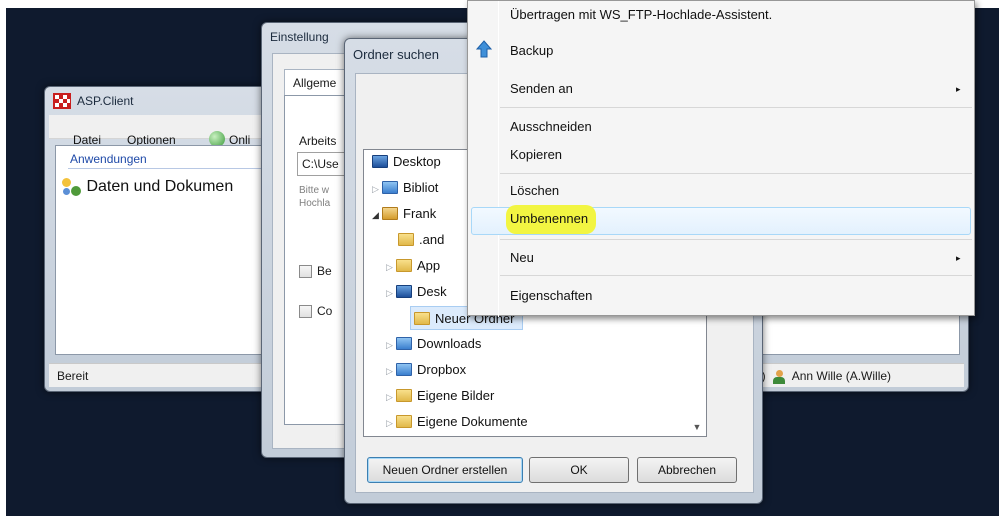  I want to click on menu-item-umbenennen: Umbenennen, so click(551, 219).